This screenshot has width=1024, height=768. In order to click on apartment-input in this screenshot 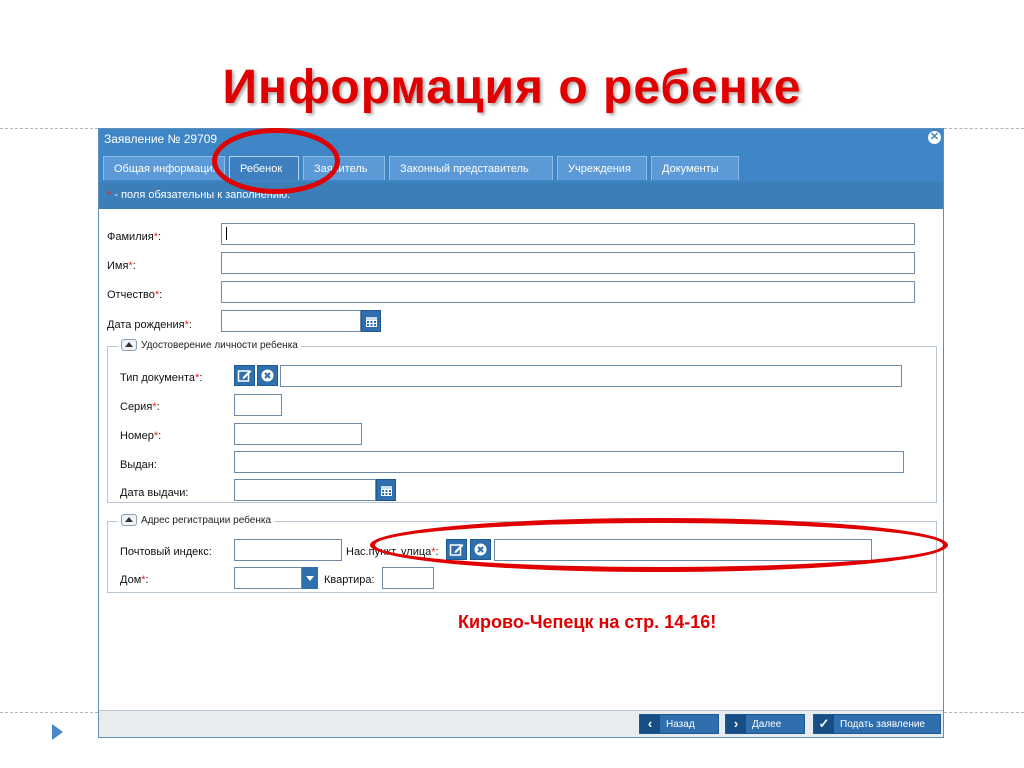, I will do `click(408, 578)`.